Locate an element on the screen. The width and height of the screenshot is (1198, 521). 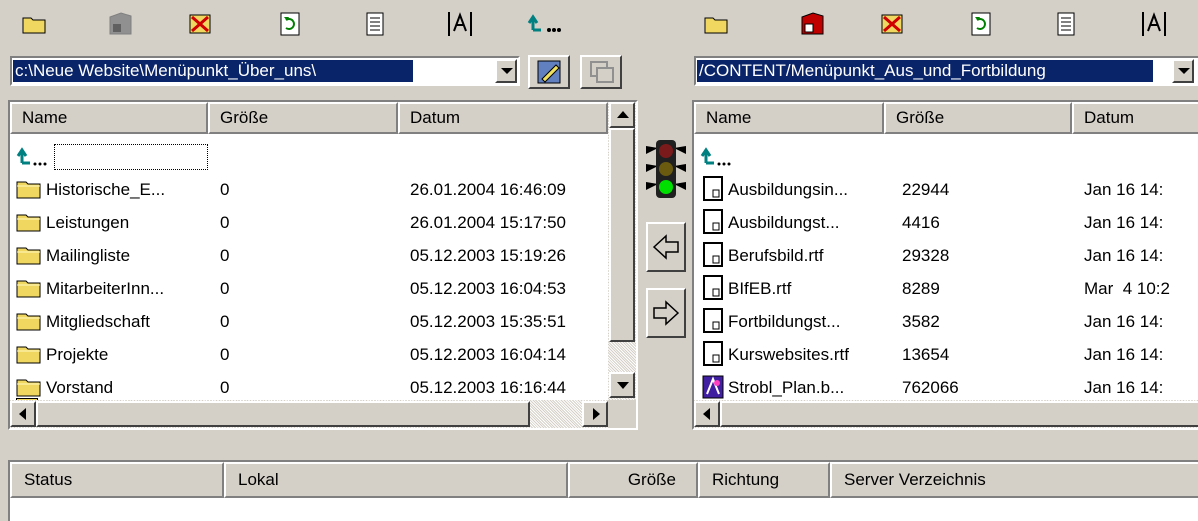
file-size: 8289 is located at coordinates (921, 288).